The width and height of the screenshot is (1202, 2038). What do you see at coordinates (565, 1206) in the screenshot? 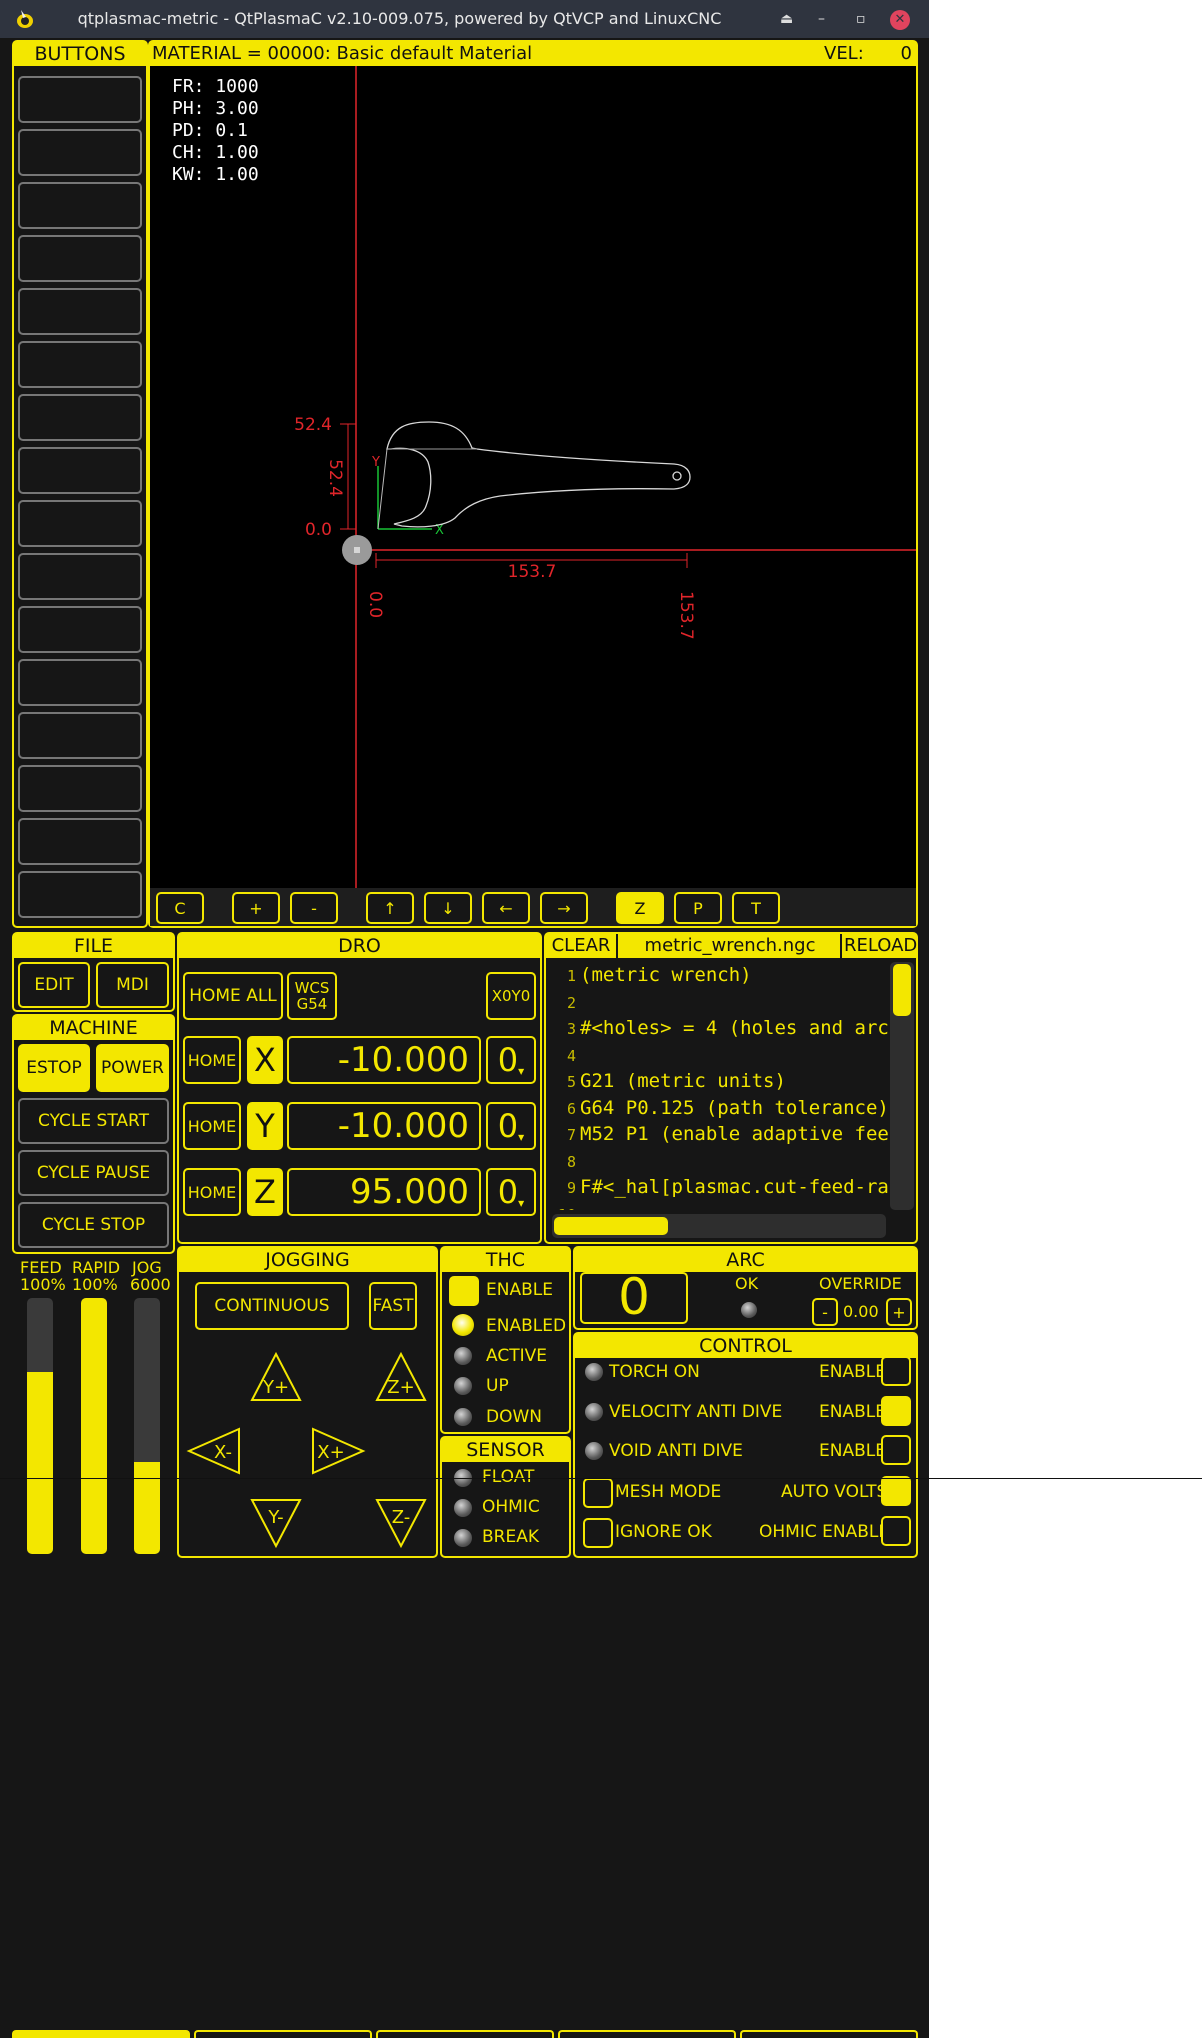
I see `gcode-line: 10` at bounding box center [565, 1206].